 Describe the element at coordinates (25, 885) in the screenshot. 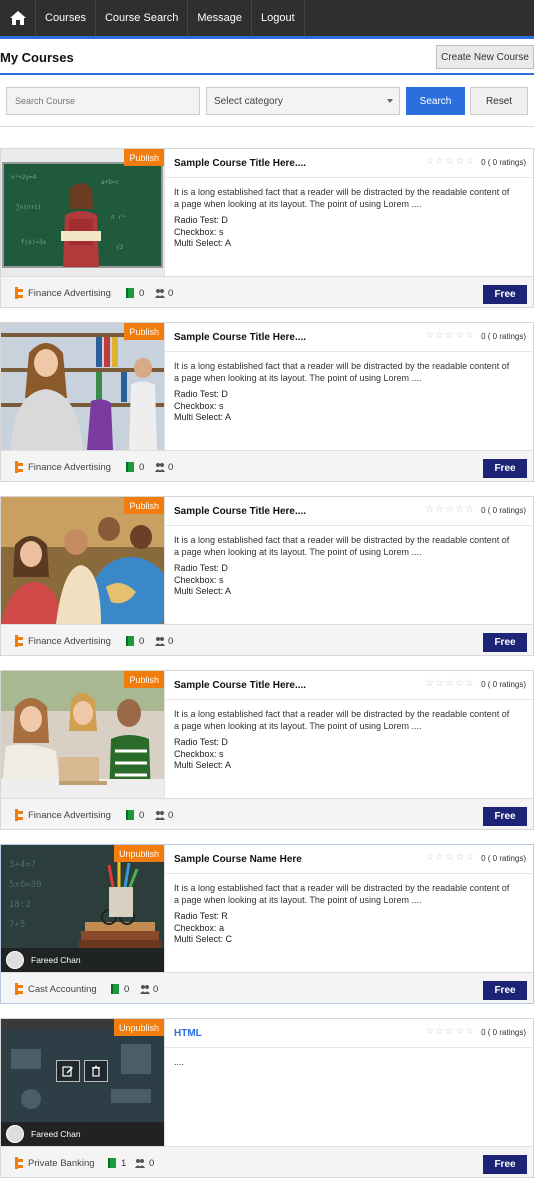

I see `svg-text: 5x6=30` at that location.